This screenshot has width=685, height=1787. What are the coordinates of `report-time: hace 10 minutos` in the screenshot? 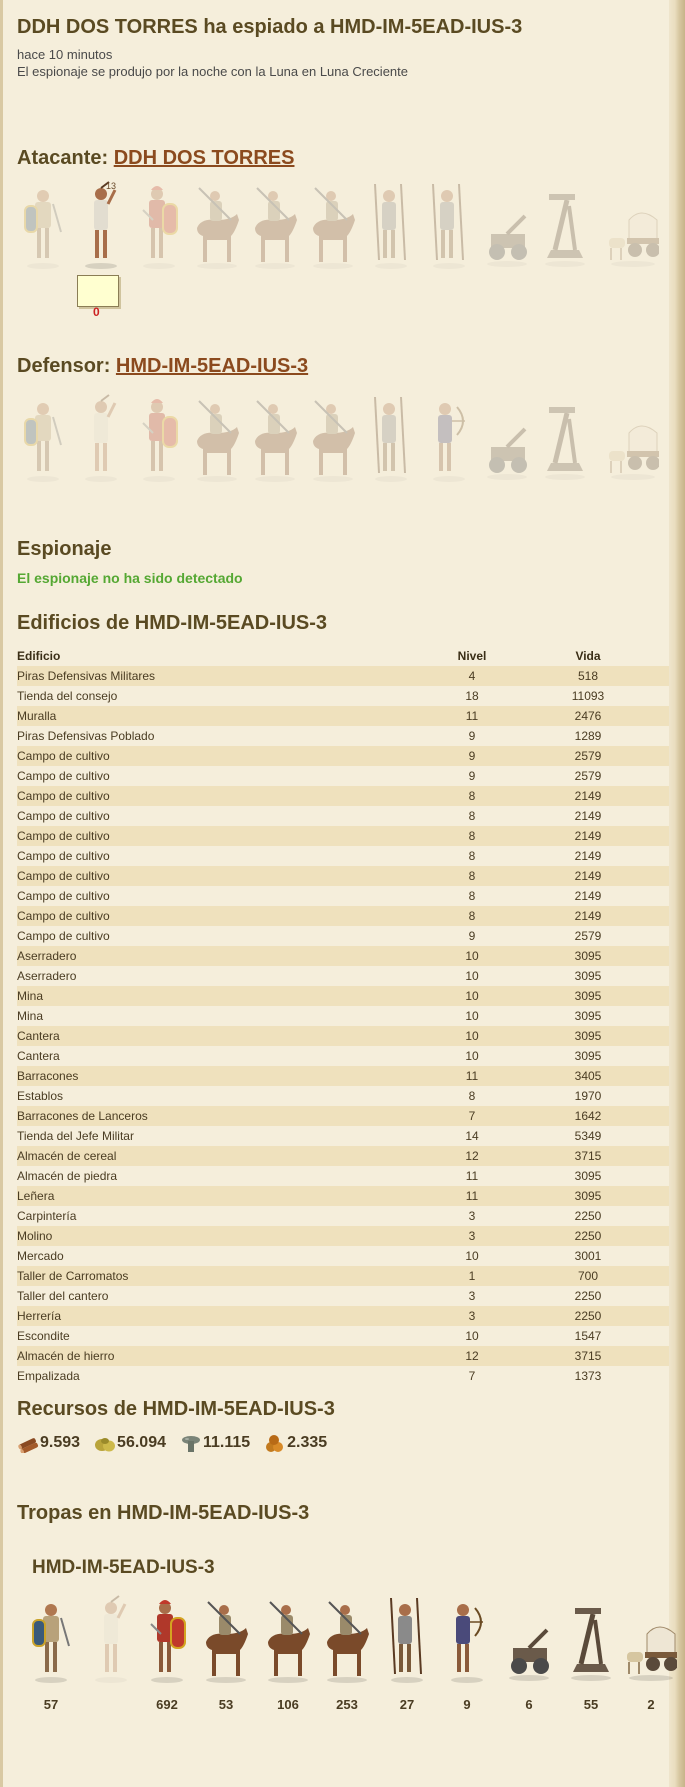 It's located at (65, 54).